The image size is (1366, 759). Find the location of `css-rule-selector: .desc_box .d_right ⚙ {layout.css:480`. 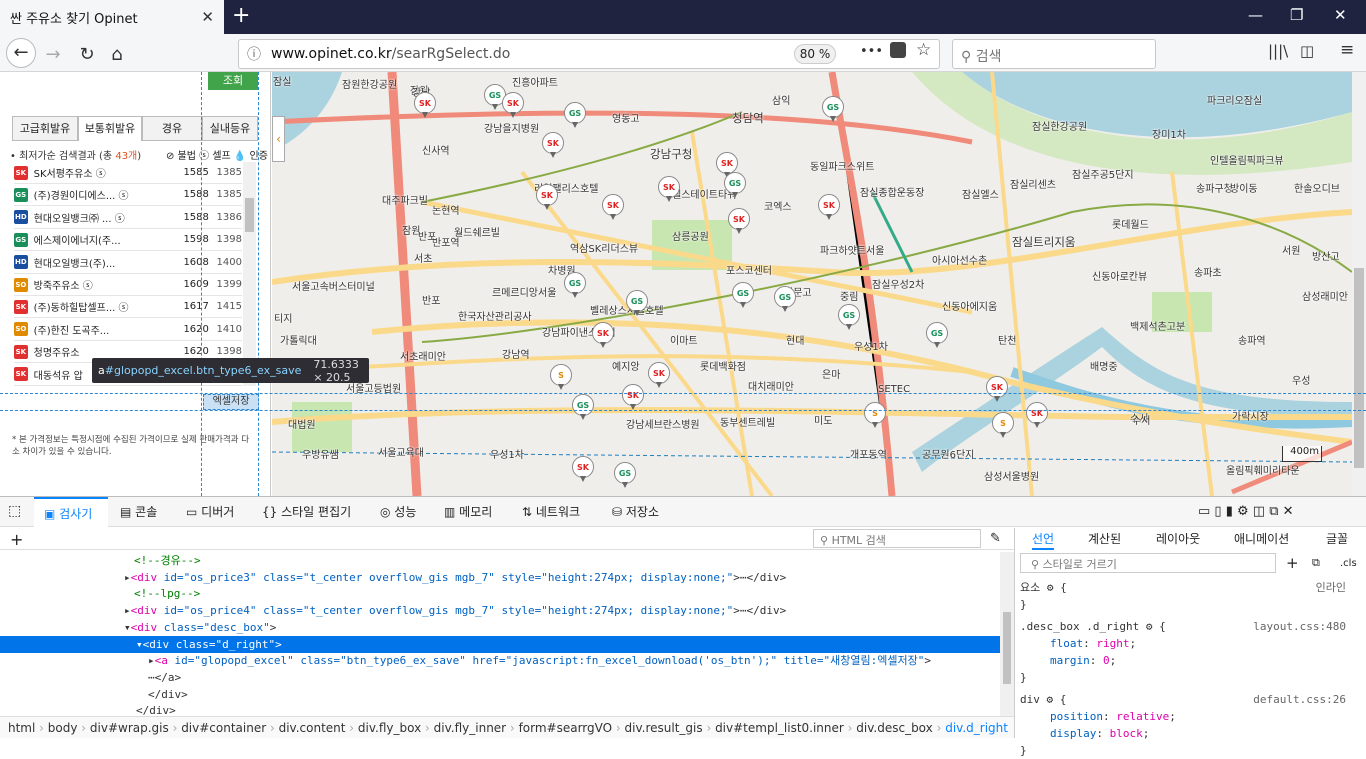

css-rule-selector: .desc_box .d_right ⚙ {layout.css:480 is located at coordinates (1183, 627).